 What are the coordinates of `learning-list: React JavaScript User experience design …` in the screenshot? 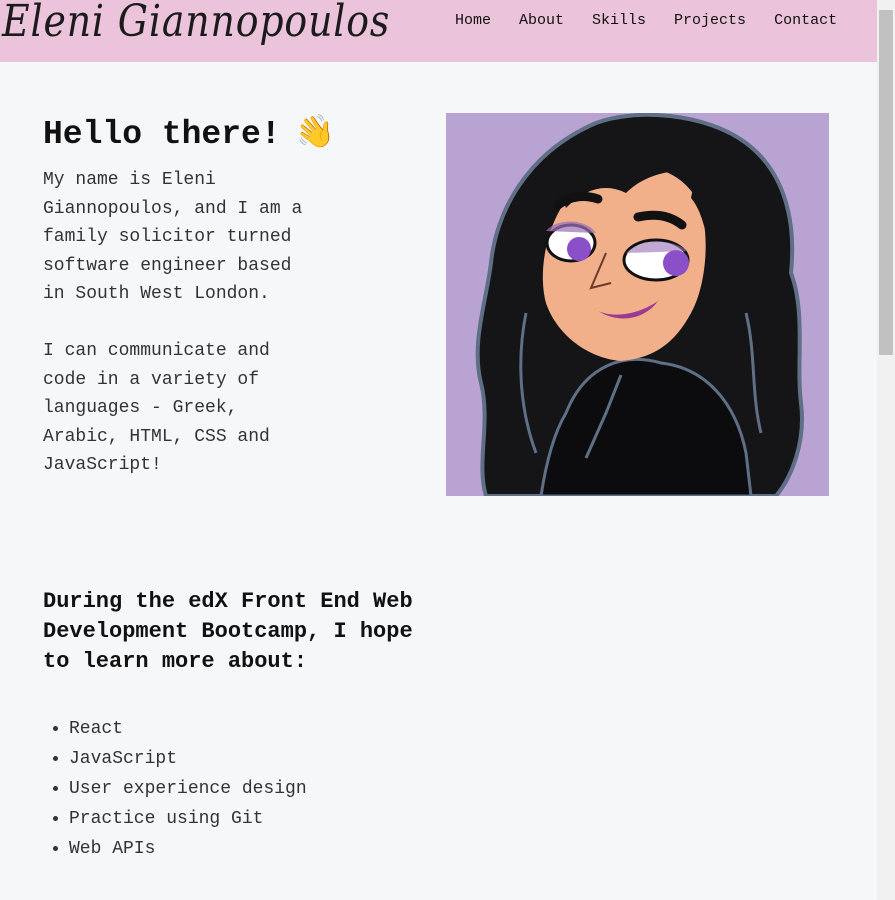 It's located at (175, 789).